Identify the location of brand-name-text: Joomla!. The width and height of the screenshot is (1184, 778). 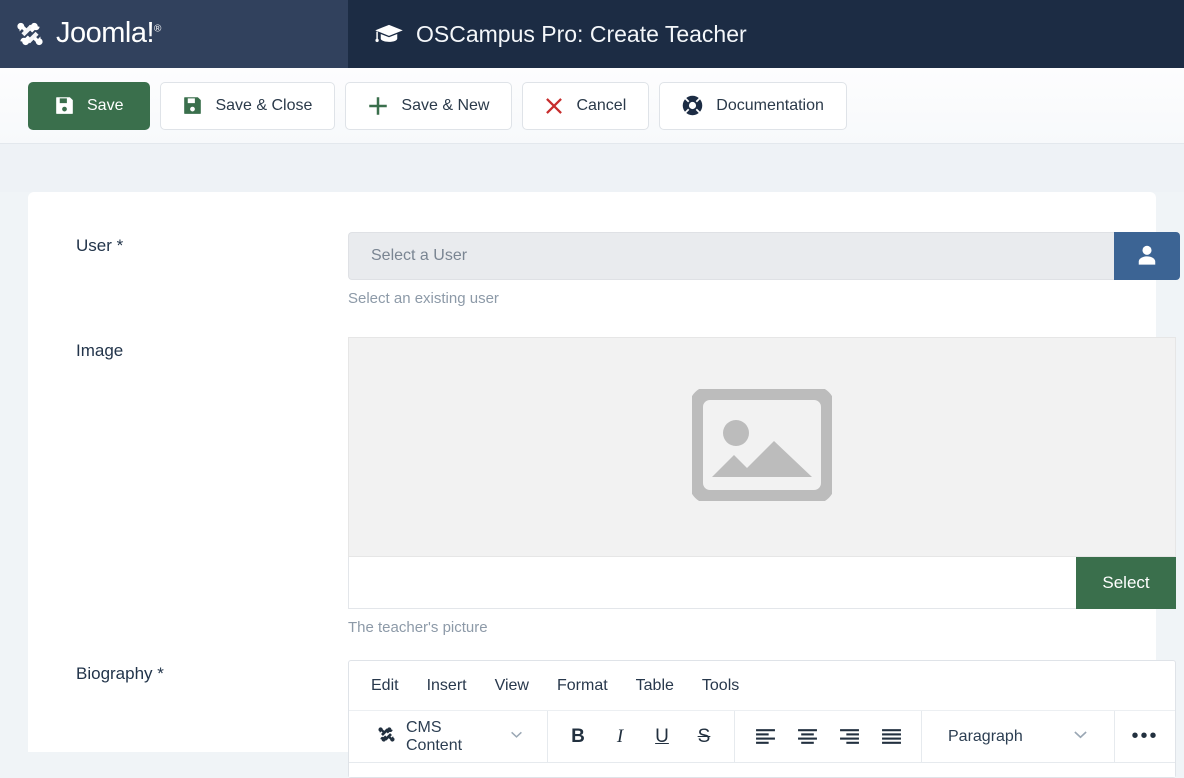
(105, 32).